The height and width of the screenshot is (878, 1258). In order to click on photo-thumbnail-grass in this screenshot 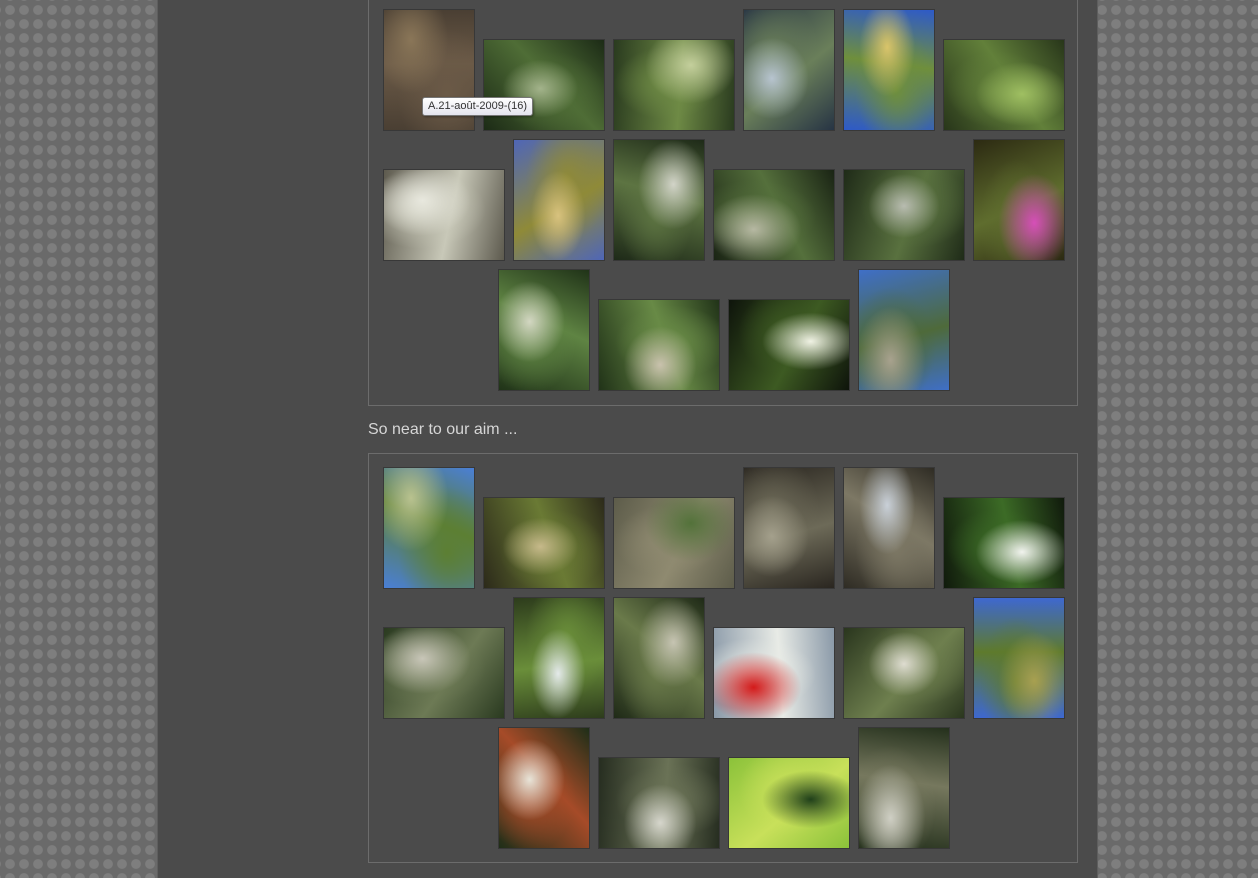, I will do `click(1004, 85)`.